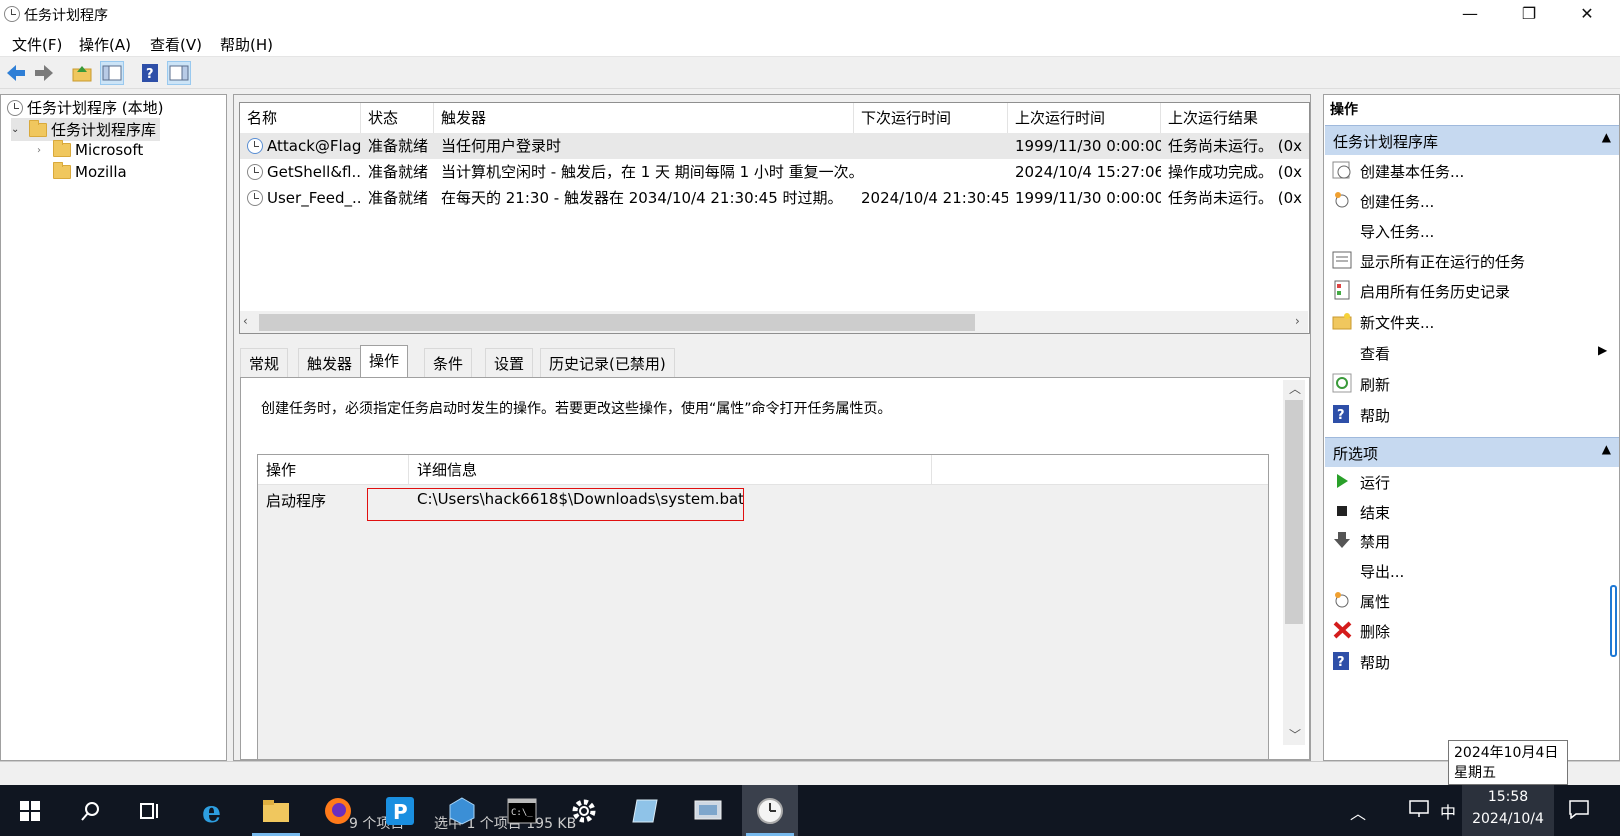 The image size is (1620, 836). What do you see at coordinates (1375, 482) in the screenshot?
I see `menu-run: 运行` at bounding box center [1375, 482].